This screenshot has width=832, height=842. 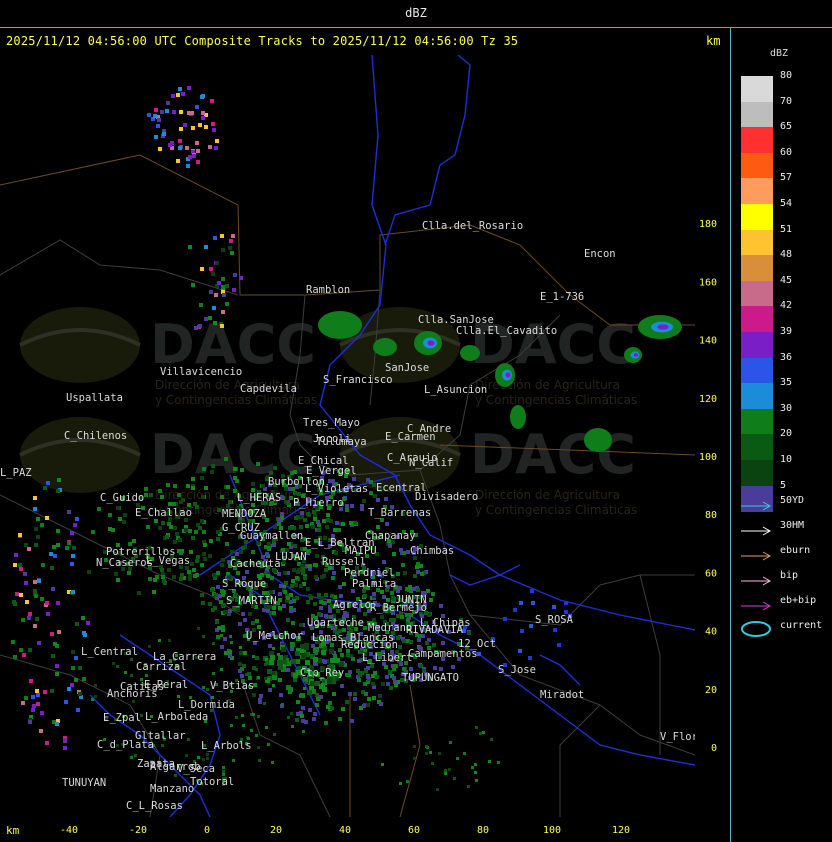 I want to click on place-label: N_Calif, so click(x=431, y=463).